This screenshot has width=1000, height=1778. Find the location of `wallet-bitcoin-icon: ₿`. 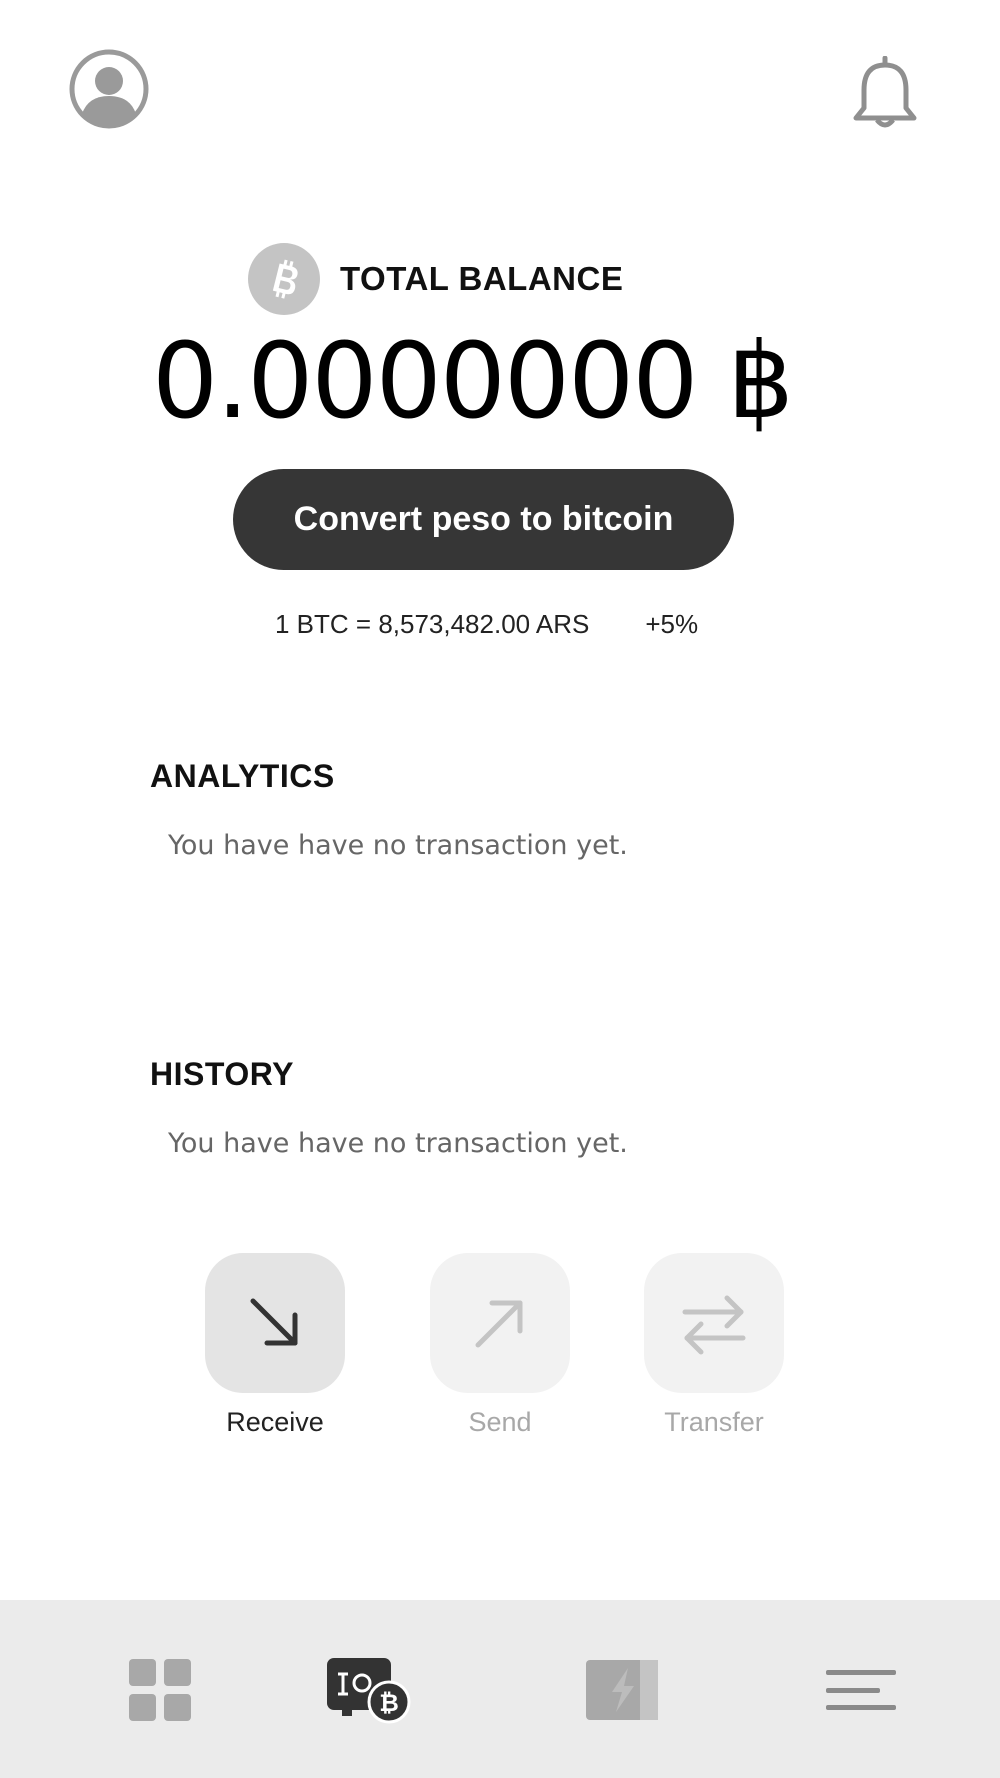

wallet-bitcoin-icon: ₿ is located at coordinates (369, 1691).